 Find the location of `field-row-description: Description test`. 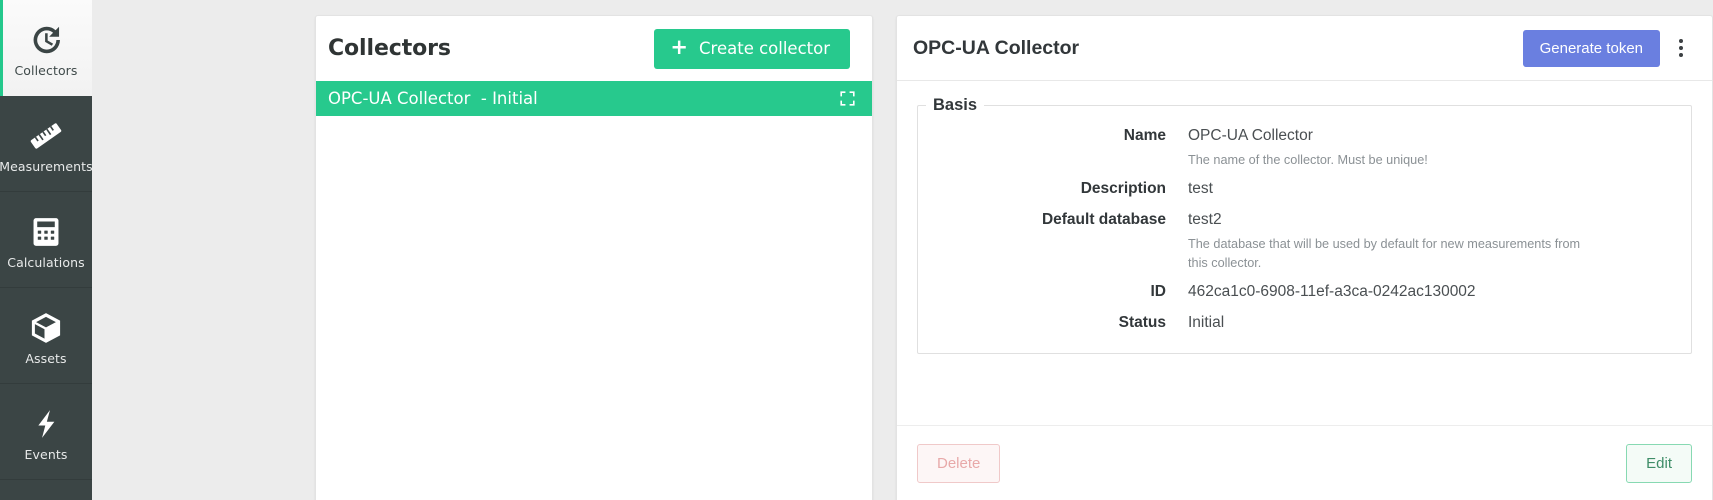

field-row-description: Description test is located at coordinates (1304, 189).